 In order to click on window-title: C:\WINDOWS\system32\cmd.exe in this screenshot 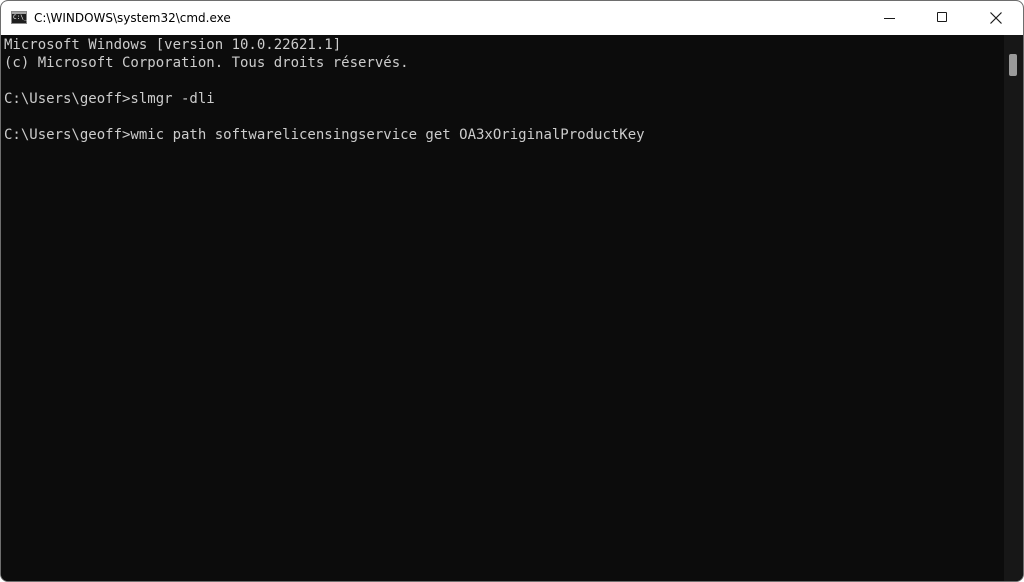, I will do `click(132, 18)`.